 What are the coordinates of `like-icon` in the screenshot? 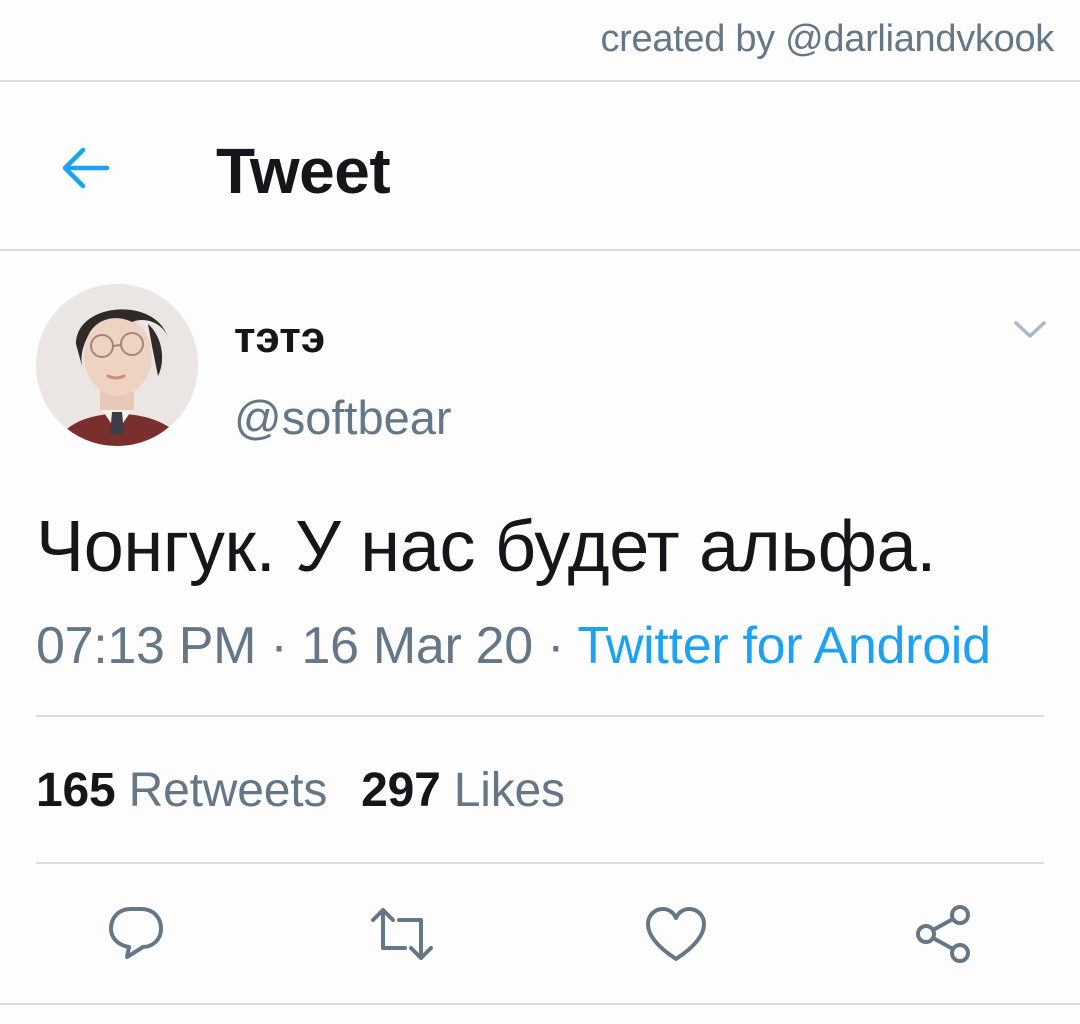 It's located at (676, 934).